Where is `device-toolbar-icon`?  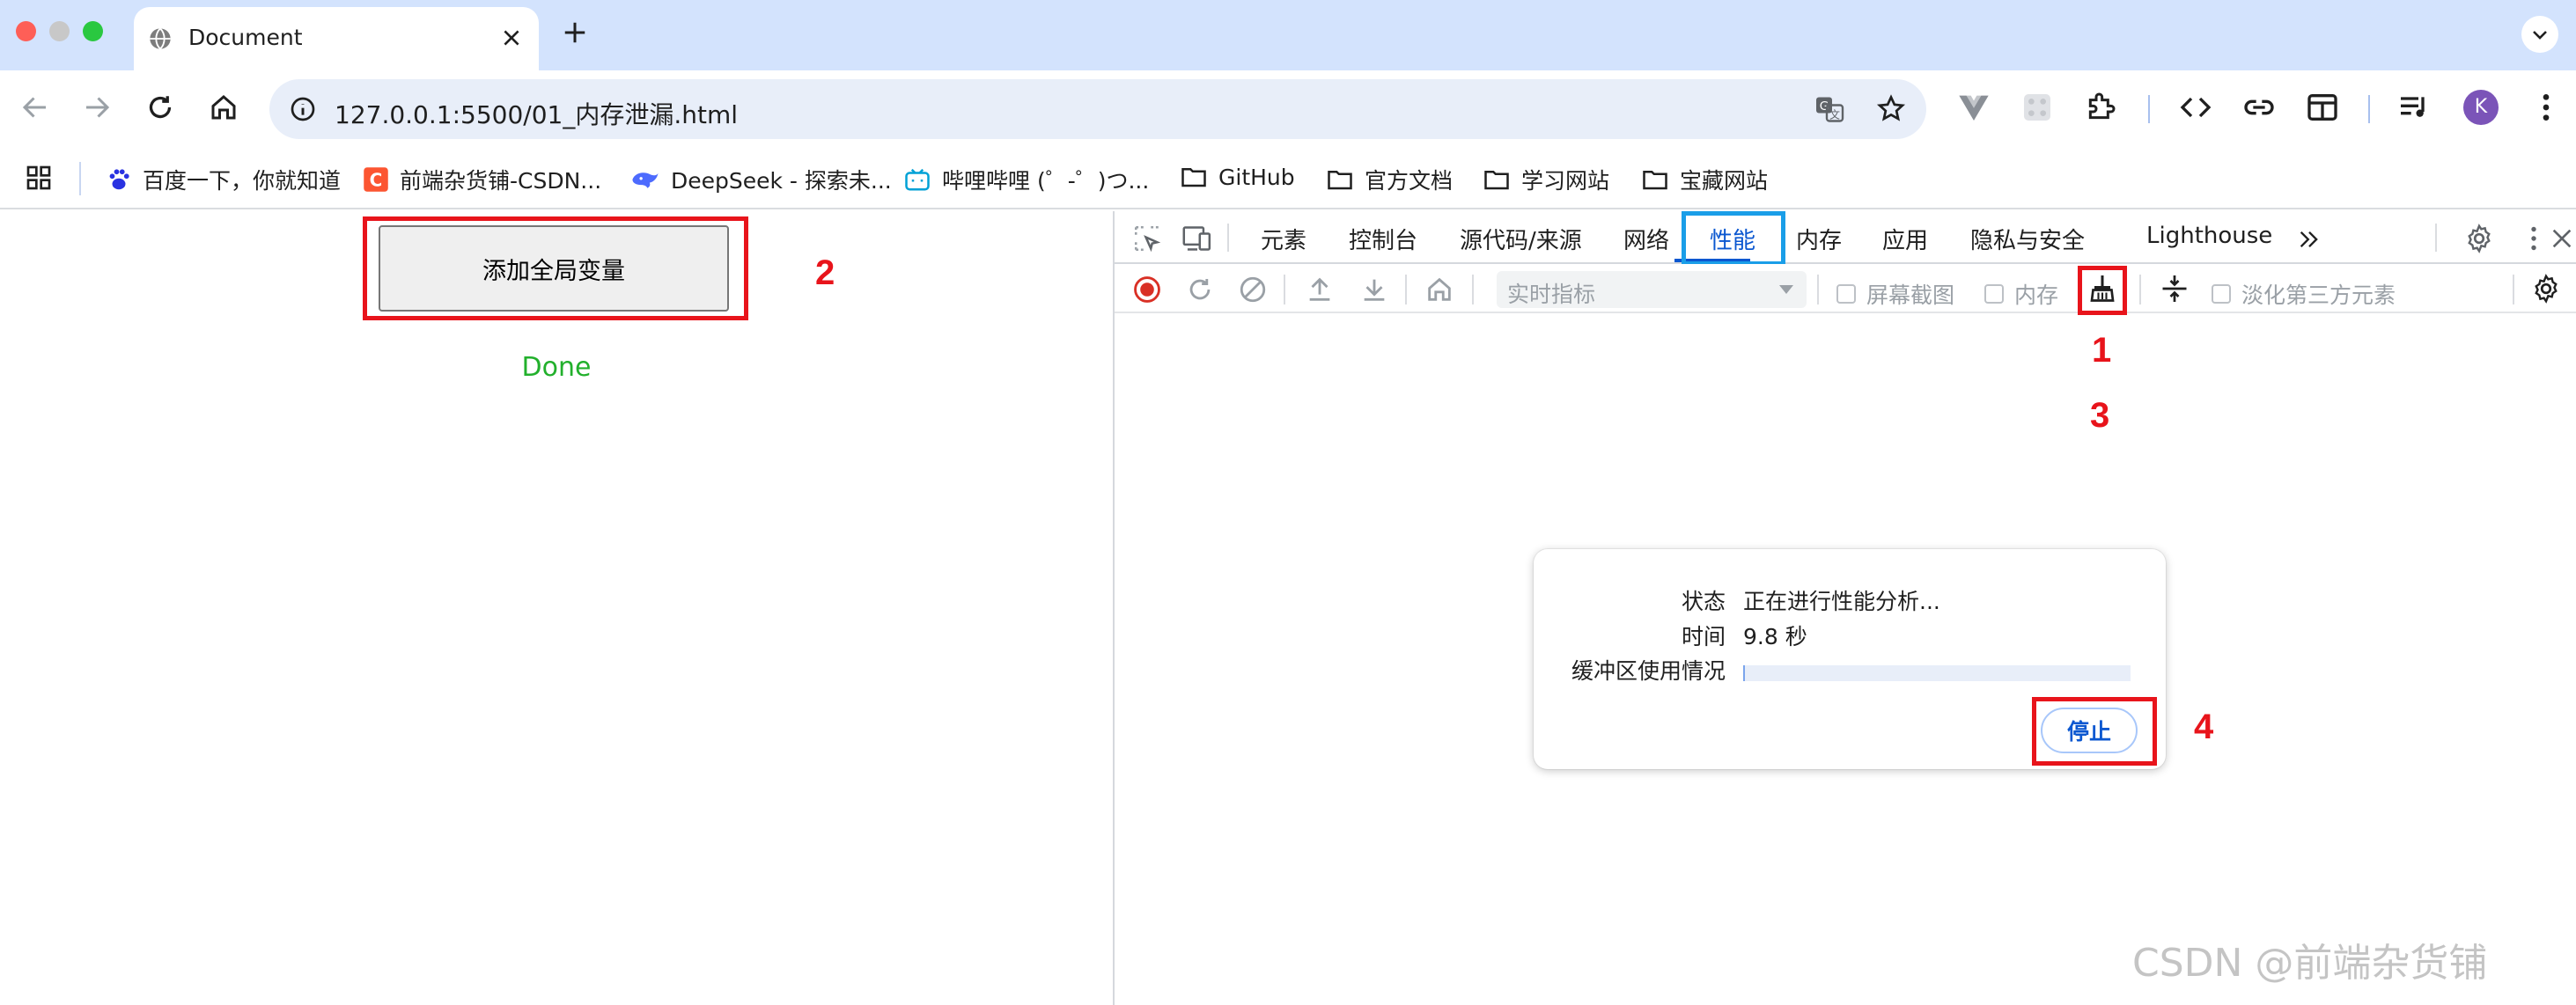
device-toolbar-icon is located at coordinates (1197, 238).